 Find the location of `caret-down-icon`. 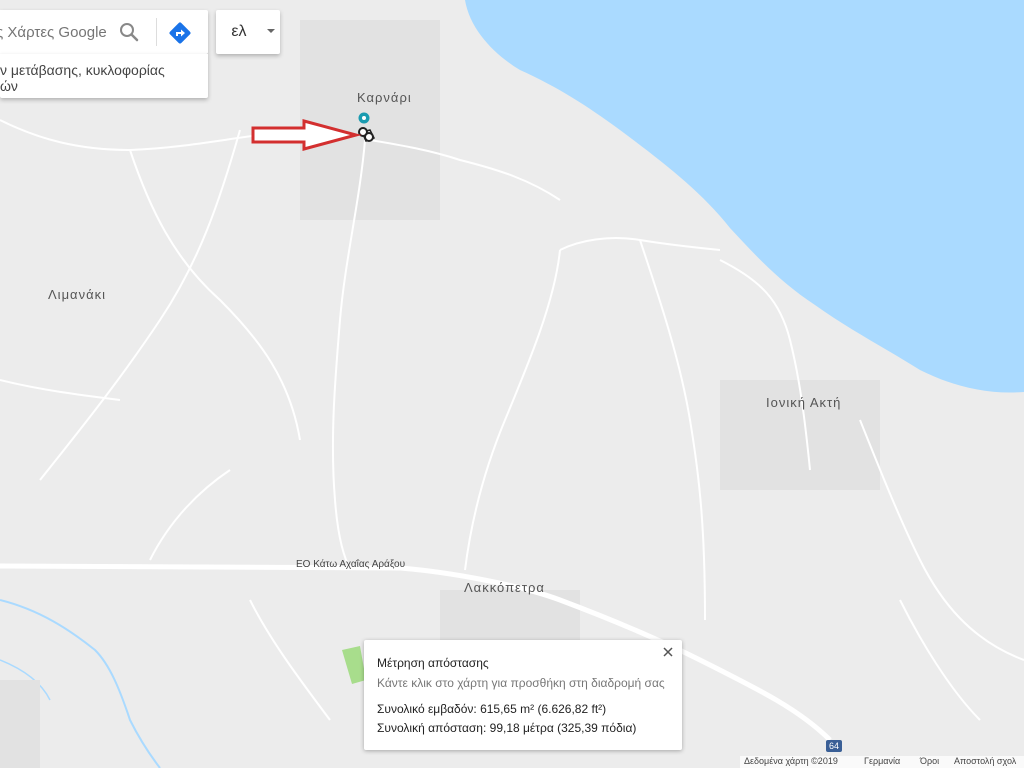

caret-down-icon is located at coordinates (271, 32).